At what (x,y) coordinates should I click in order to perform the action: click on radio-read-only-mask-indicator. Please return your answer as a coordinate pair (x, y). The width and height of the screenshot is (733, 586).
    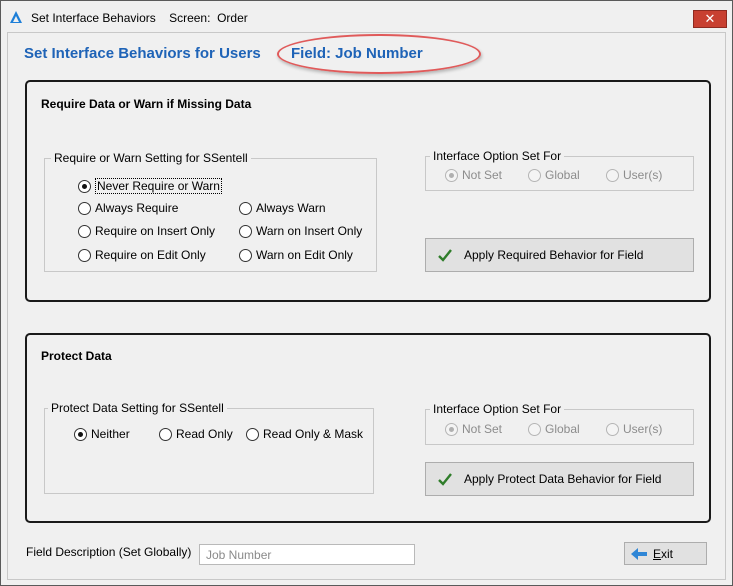
    Looking at the image, I should click on (252, 434).